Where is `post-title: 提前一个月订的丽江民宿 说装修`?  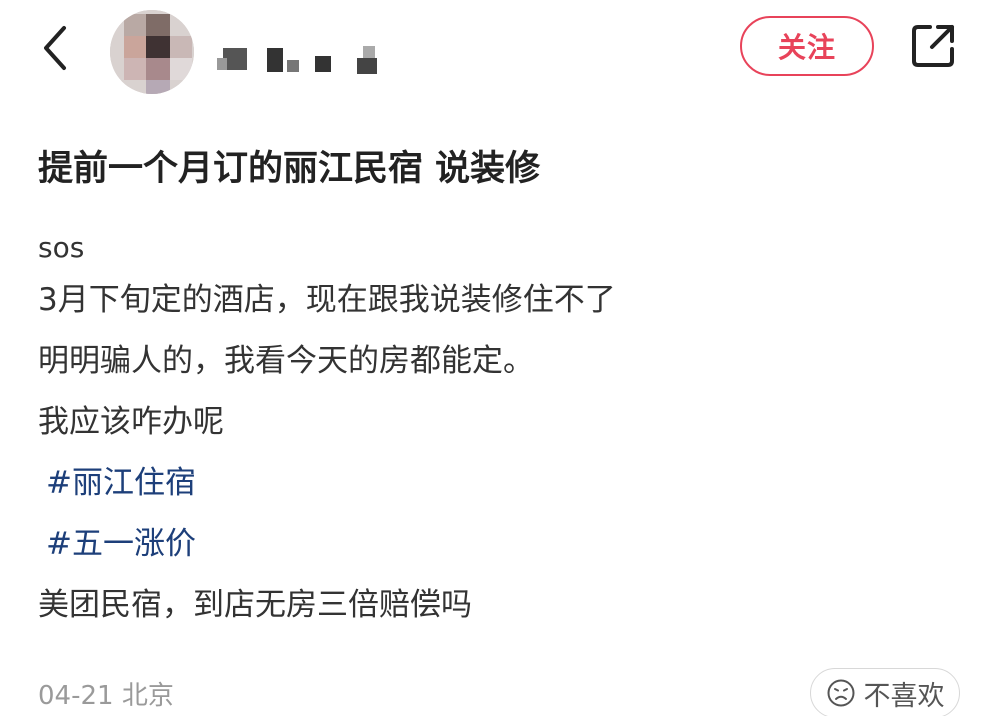 post-title: 提前一个月订的丽江民宿 说装修 is located at coordinates (289, 169).